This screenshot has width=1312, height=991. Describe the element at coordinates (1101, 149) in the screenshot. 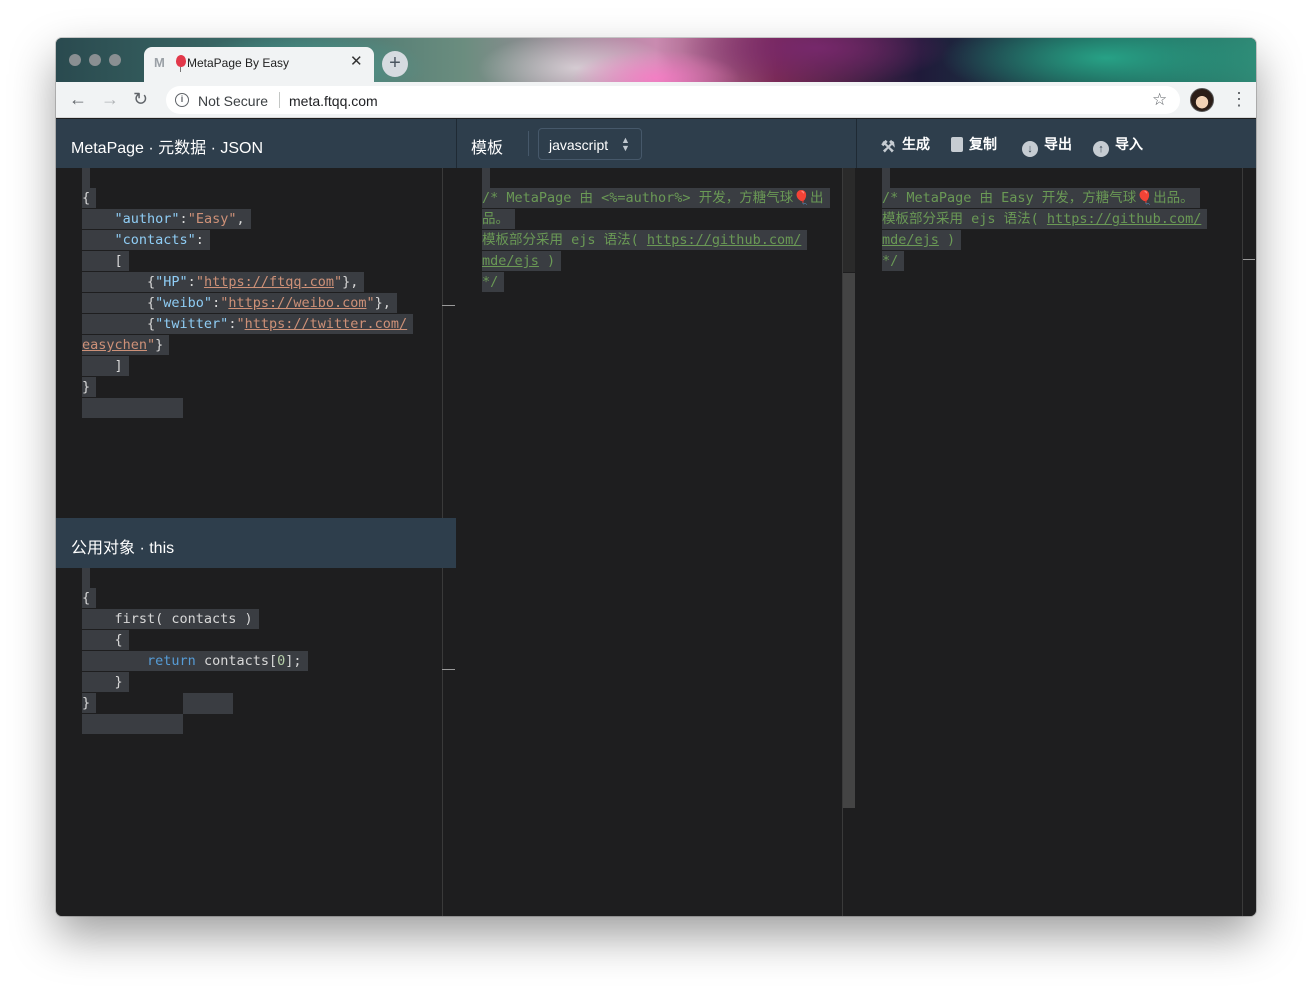

I see `upload-icon: ↑` at that location.